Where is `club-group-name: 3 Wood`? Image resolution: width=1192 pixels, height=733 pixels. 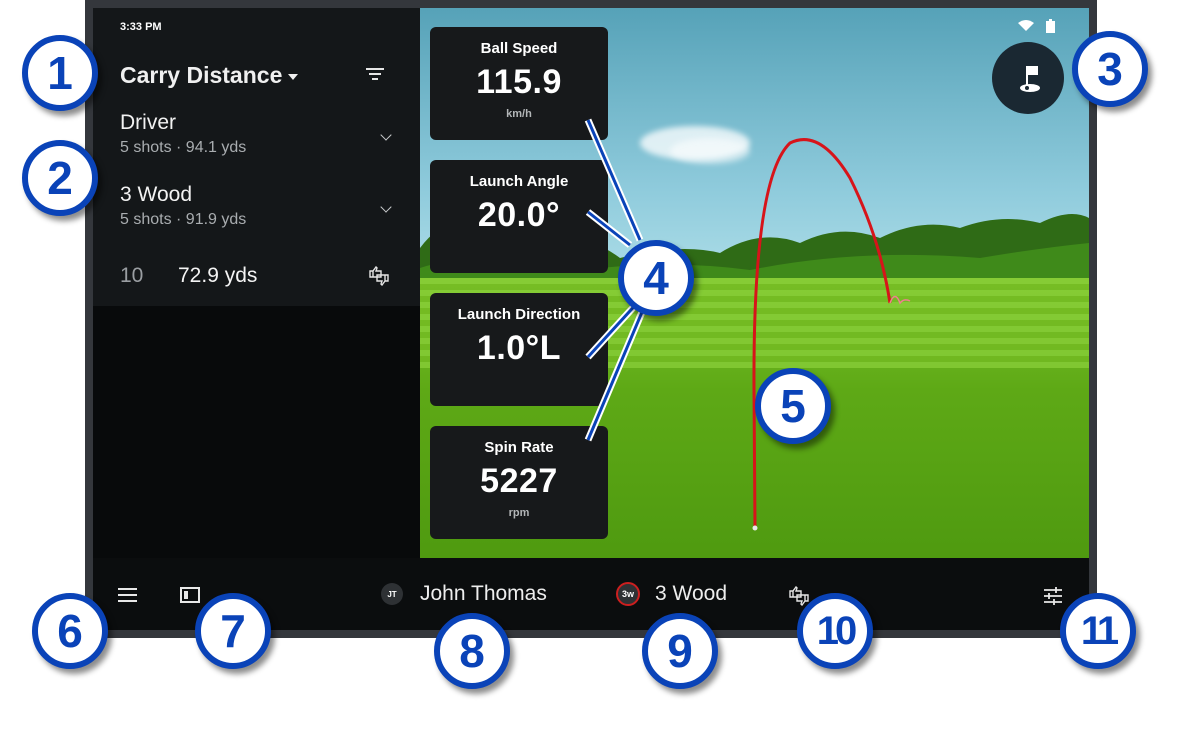
club-group-name: 3 Wood is located at coordinates (156, 194).